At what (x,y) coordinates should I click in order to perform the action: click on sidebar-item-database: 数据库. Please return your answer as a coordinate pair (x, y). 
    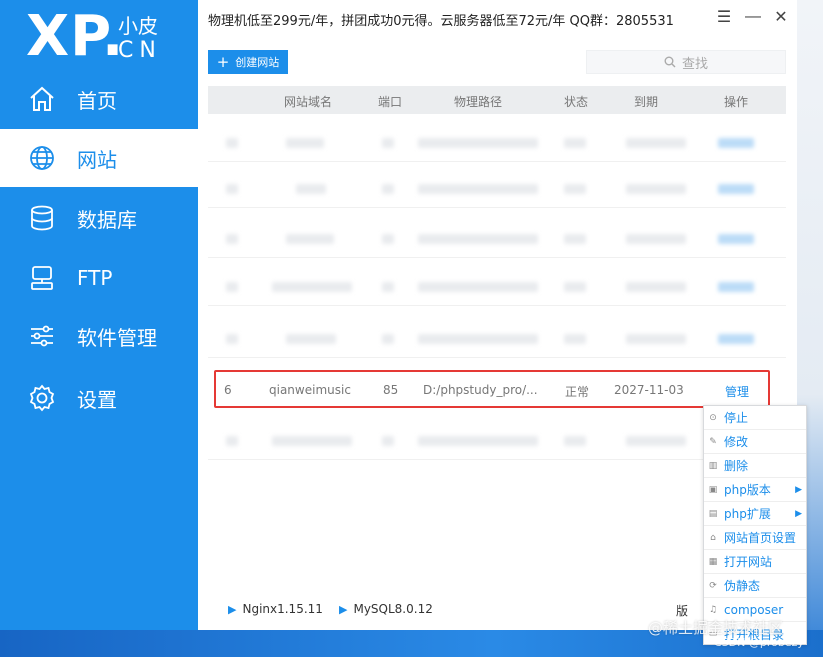
    Looking at the image, I should click on (99, 218).